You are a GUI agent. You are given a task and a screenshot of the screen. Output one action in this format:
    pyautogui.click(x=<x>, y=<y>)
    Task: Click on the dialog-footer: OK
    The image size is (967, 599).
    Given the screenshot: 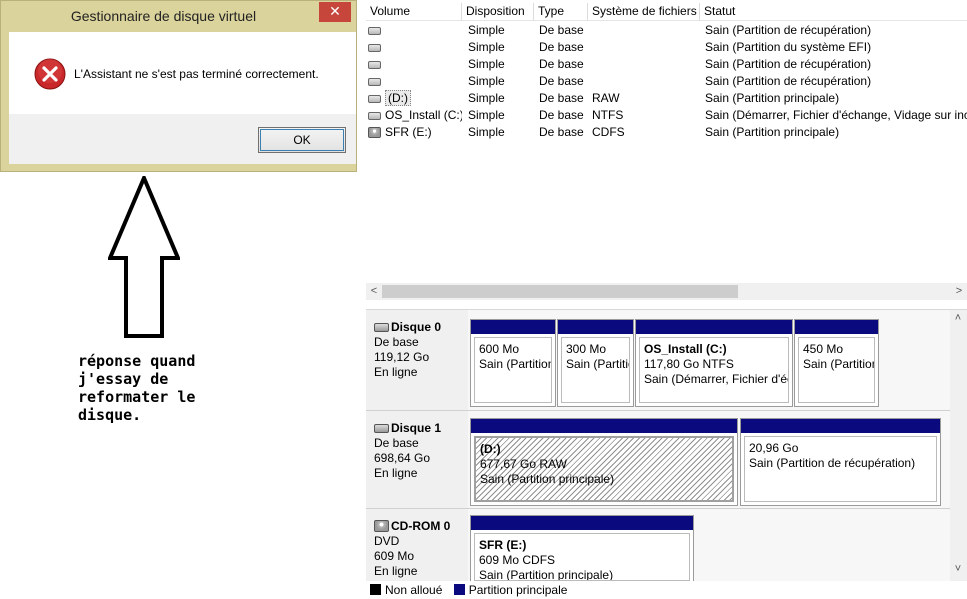 What is the action you would take?
    pyautogui.click(x=182, y=139)
    